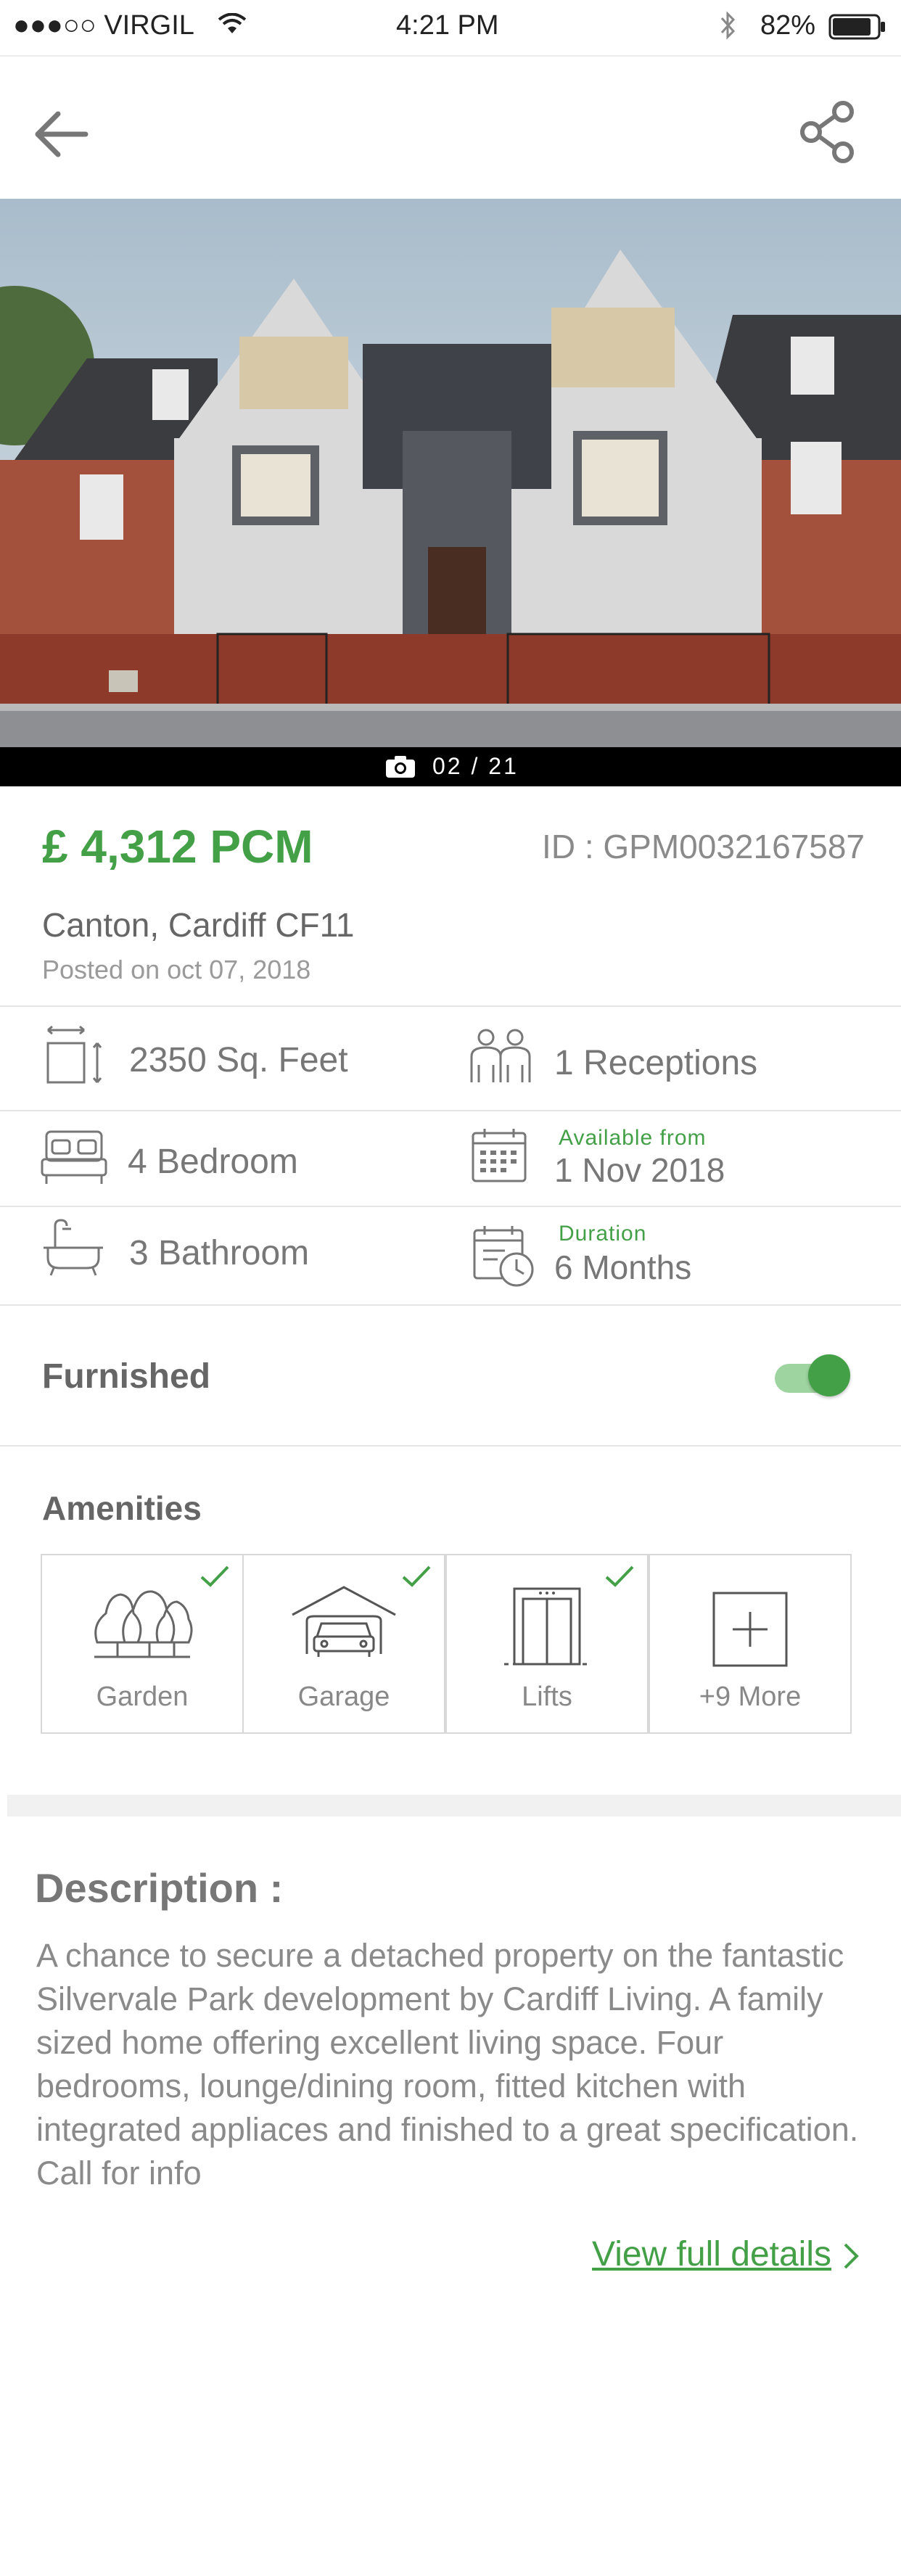 The image size is (901, 2576). I want to click on battery-icon, so click(857, 28).